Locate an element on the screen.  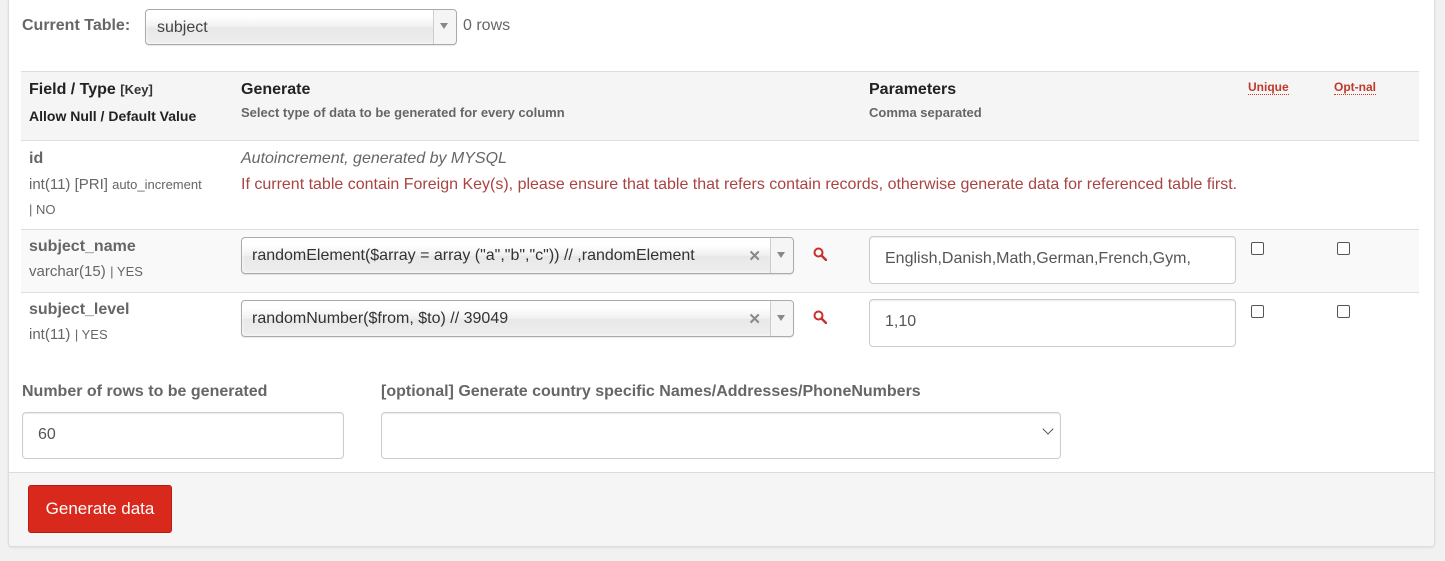
parameters-input: 1,10 is located at coordinates (1052, 323).